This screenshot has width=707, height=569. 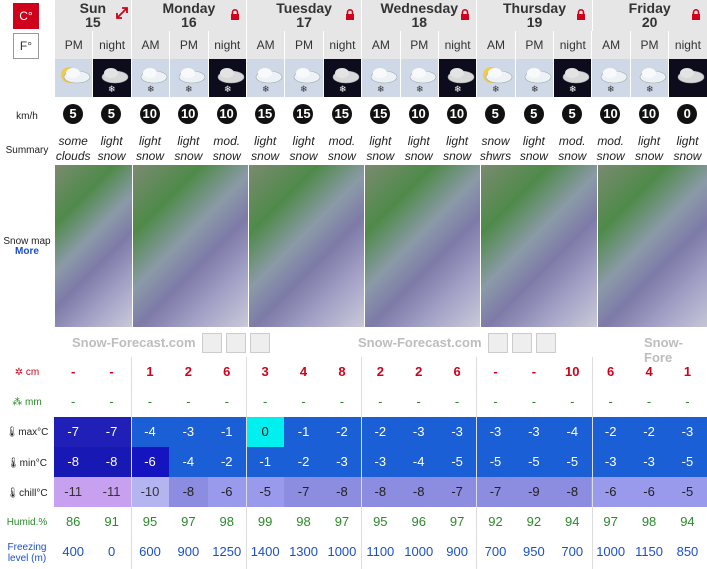 I want to click on chill-c-cell: -11, so click(x=73, y=492).